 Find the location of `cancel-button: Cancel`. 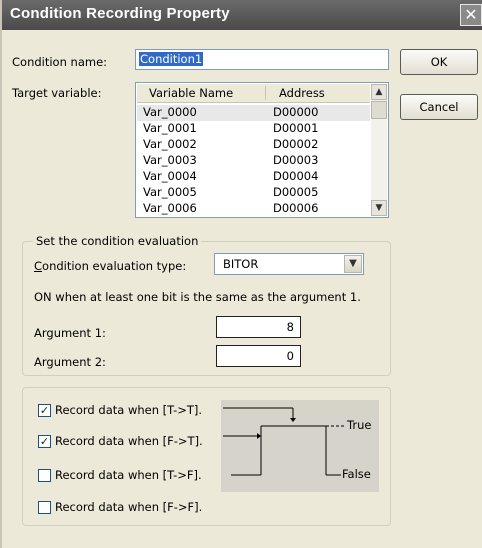

cancel-button: Cancel is located at coordinates (439, 107).